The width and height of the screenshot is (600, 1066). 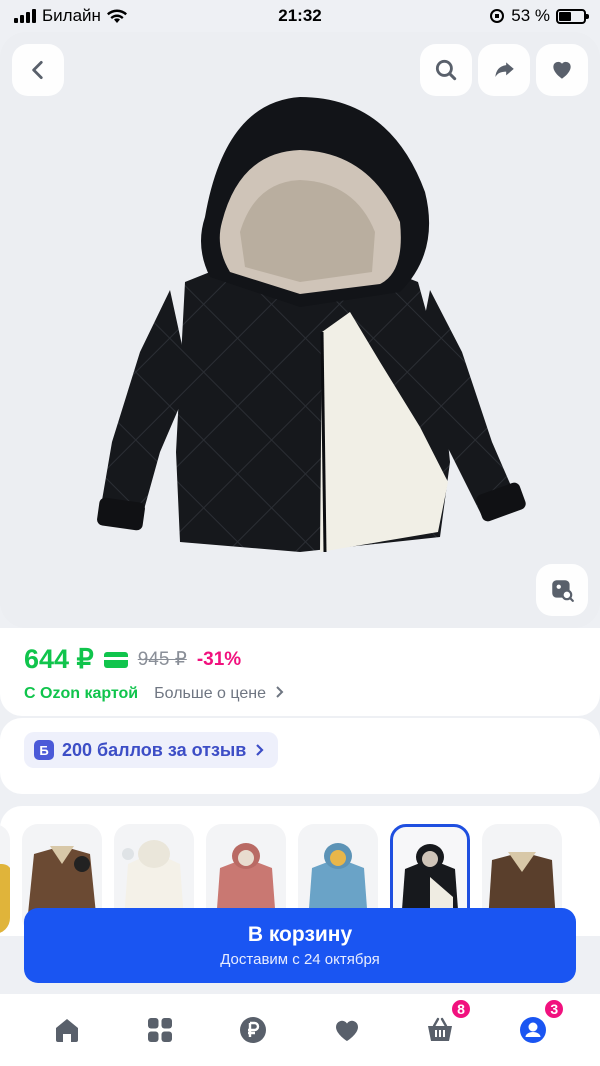 I want to click on ozon-card-label: С Ozon картой, so click(x=81, y=693).